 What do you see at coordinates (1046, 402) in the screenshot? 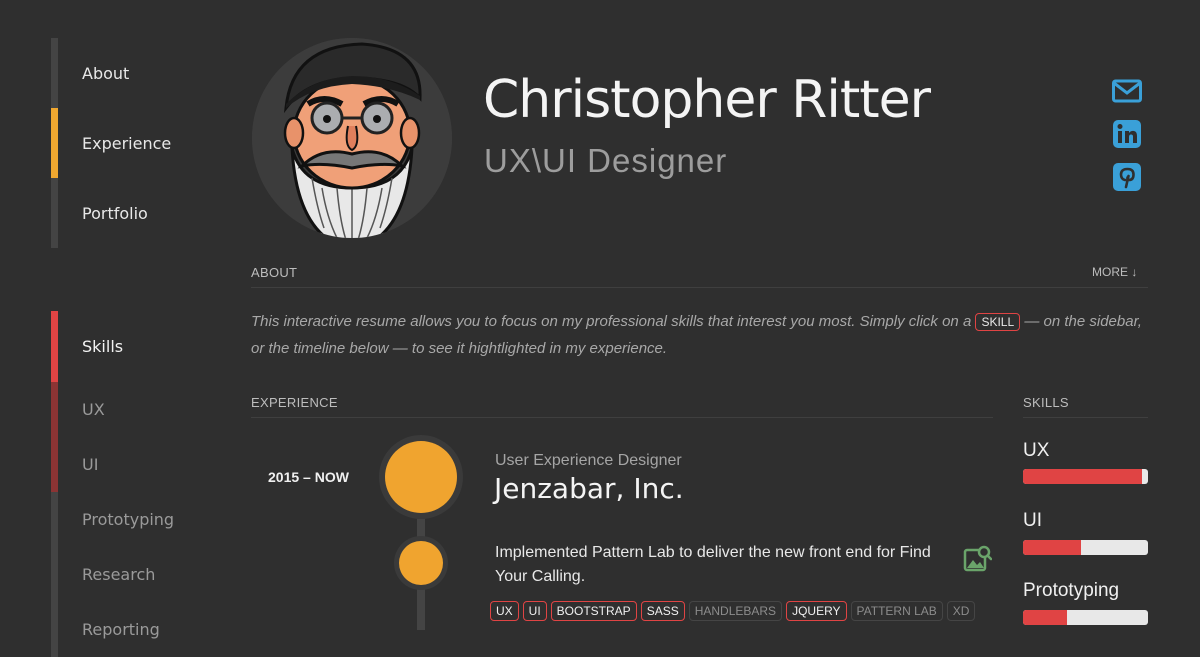
I see `skills-section-label: SKILLS` at bounding box center [1046, 402].